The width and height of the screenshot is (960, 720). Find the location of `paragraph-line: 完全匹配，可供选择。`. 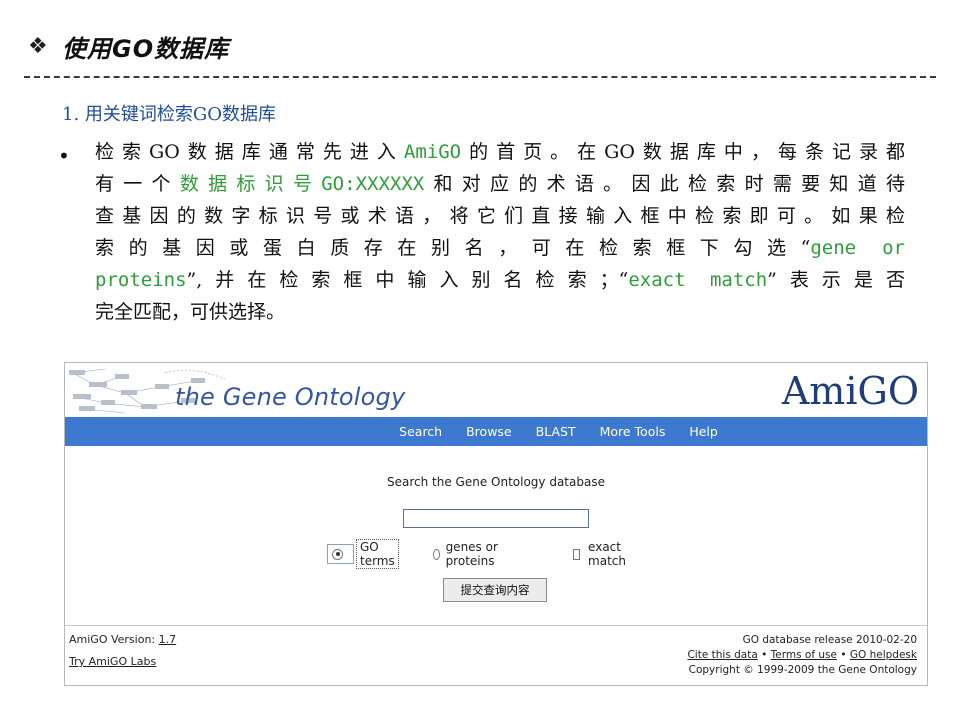

paragraph-line: 完全匹配，可供选择。 is located at coordinates (500, 312).